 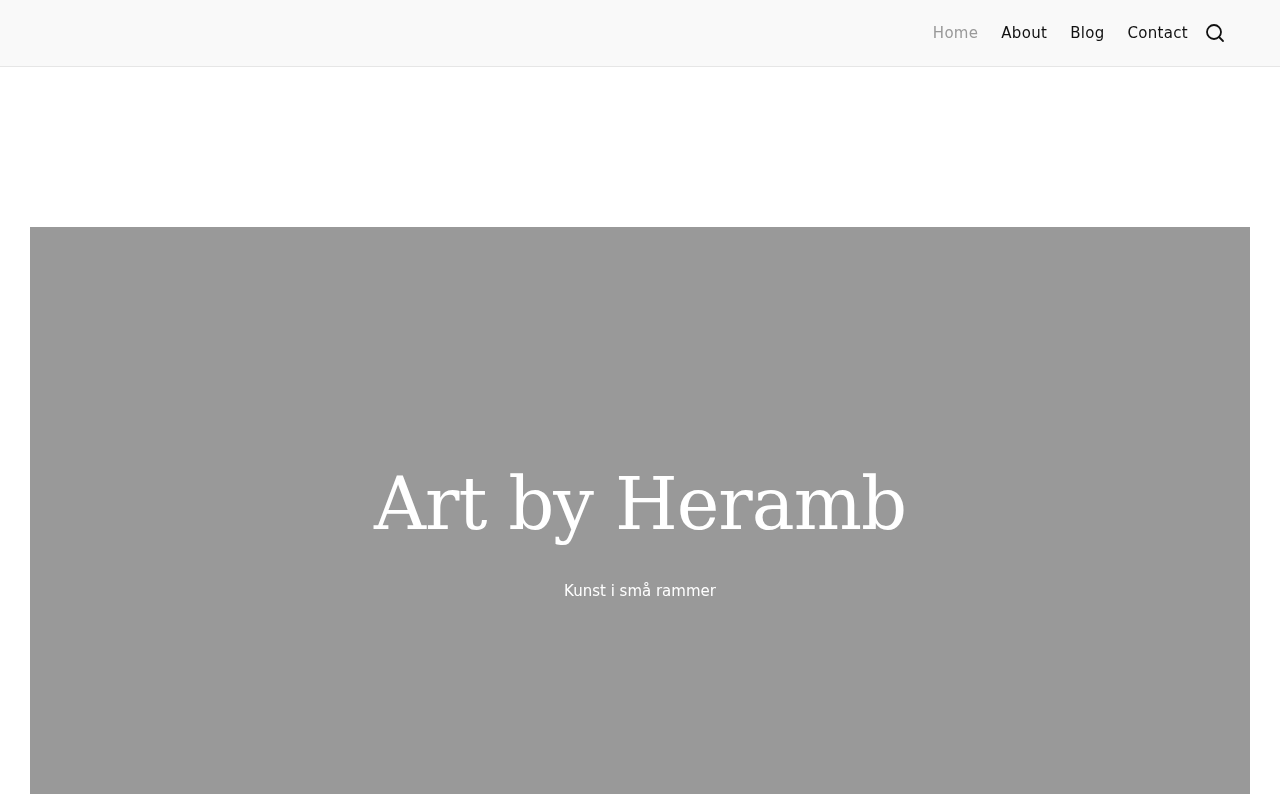 What do you see at coordinates (1087, 33) in the screenshot?
I see `nav-link: Blog` at bounding box center [1087, 33].